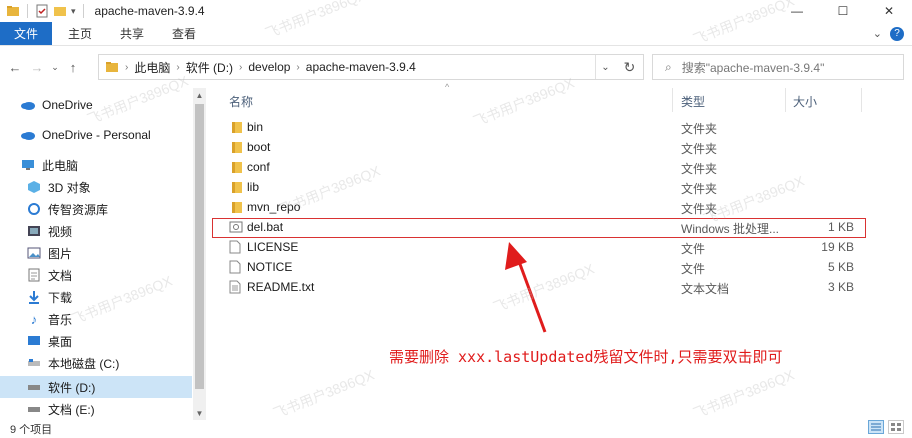 This screenshot has width=912, height=438. I want to click on video-icon, so click(34, 231).